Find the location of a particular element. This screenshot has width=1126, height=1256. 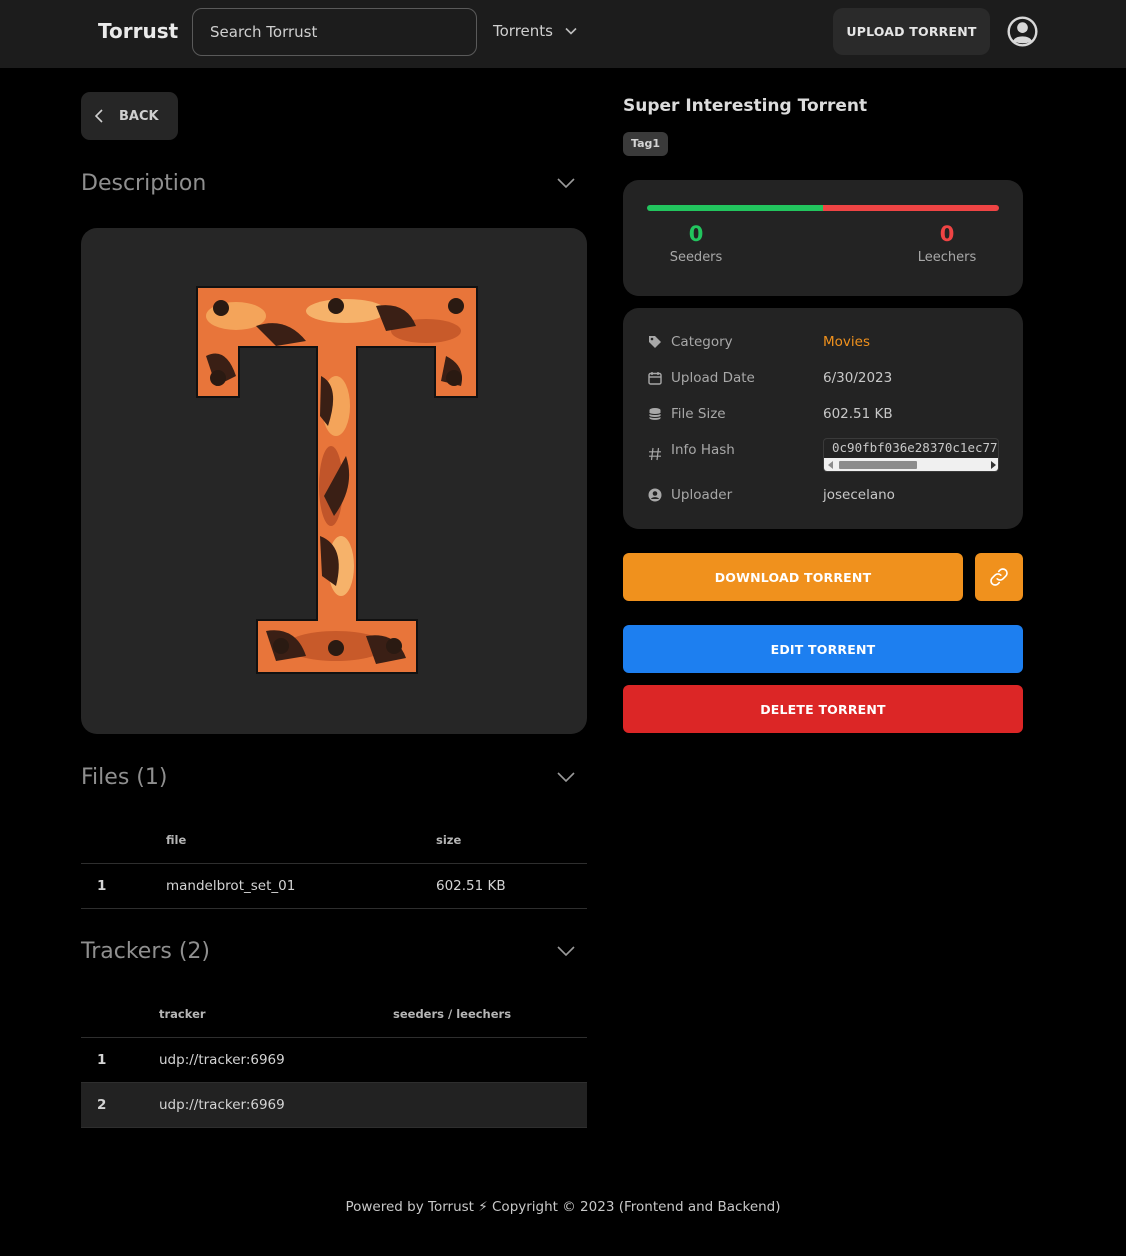

scrollbar-thumb is located at coordinates (878, 465).